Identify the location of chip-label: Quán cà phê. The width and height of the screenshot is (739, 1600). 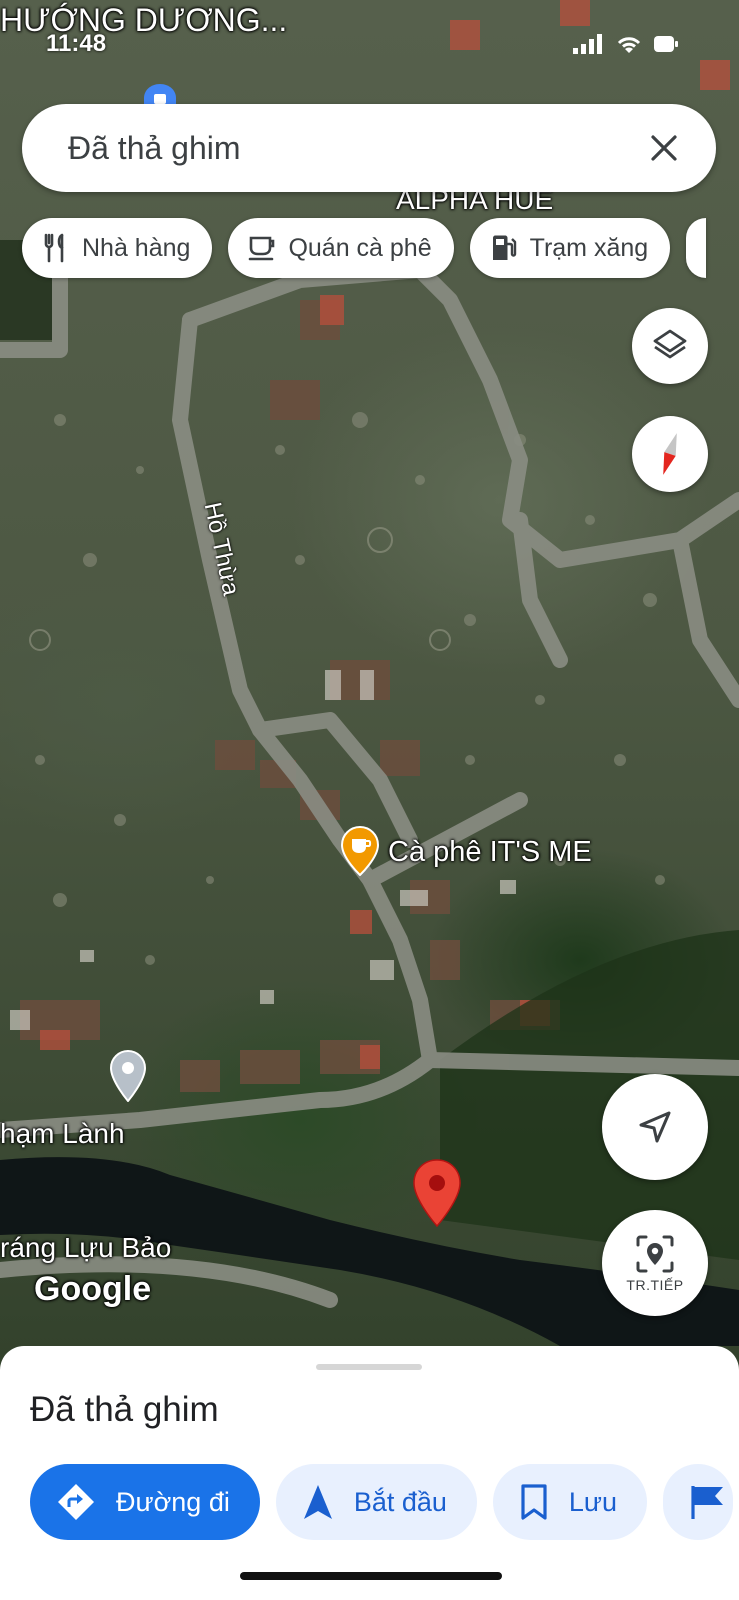
(360, 247).